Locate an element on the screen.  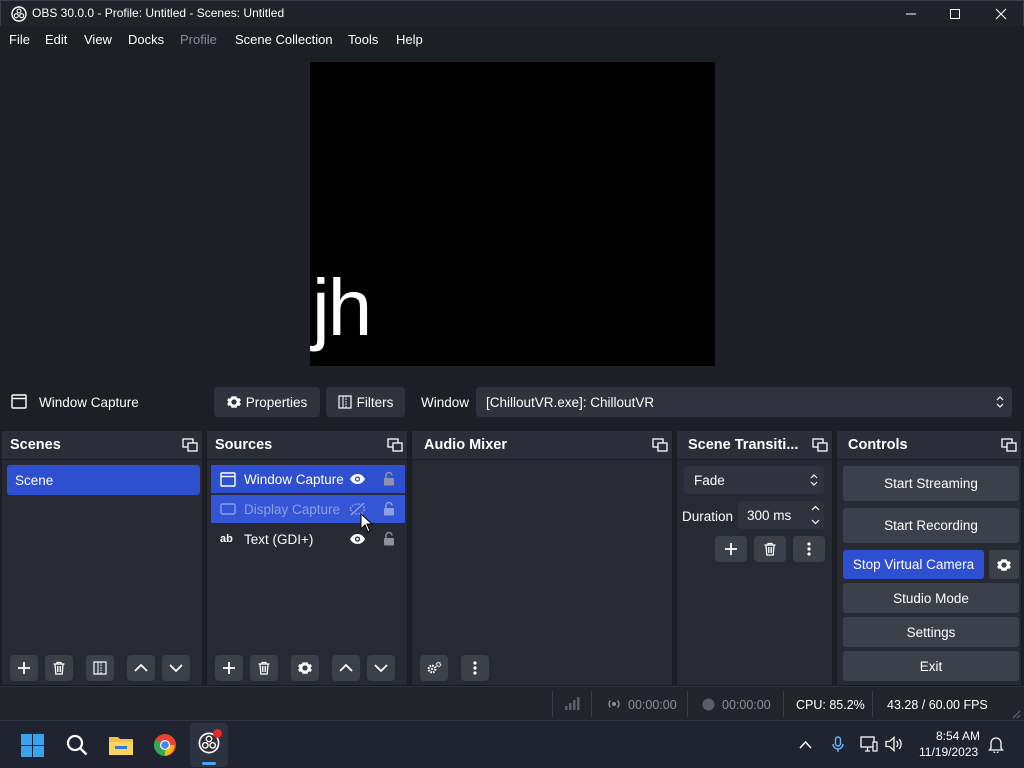
spin-arrows-icon is located at coordinates (815, 515).